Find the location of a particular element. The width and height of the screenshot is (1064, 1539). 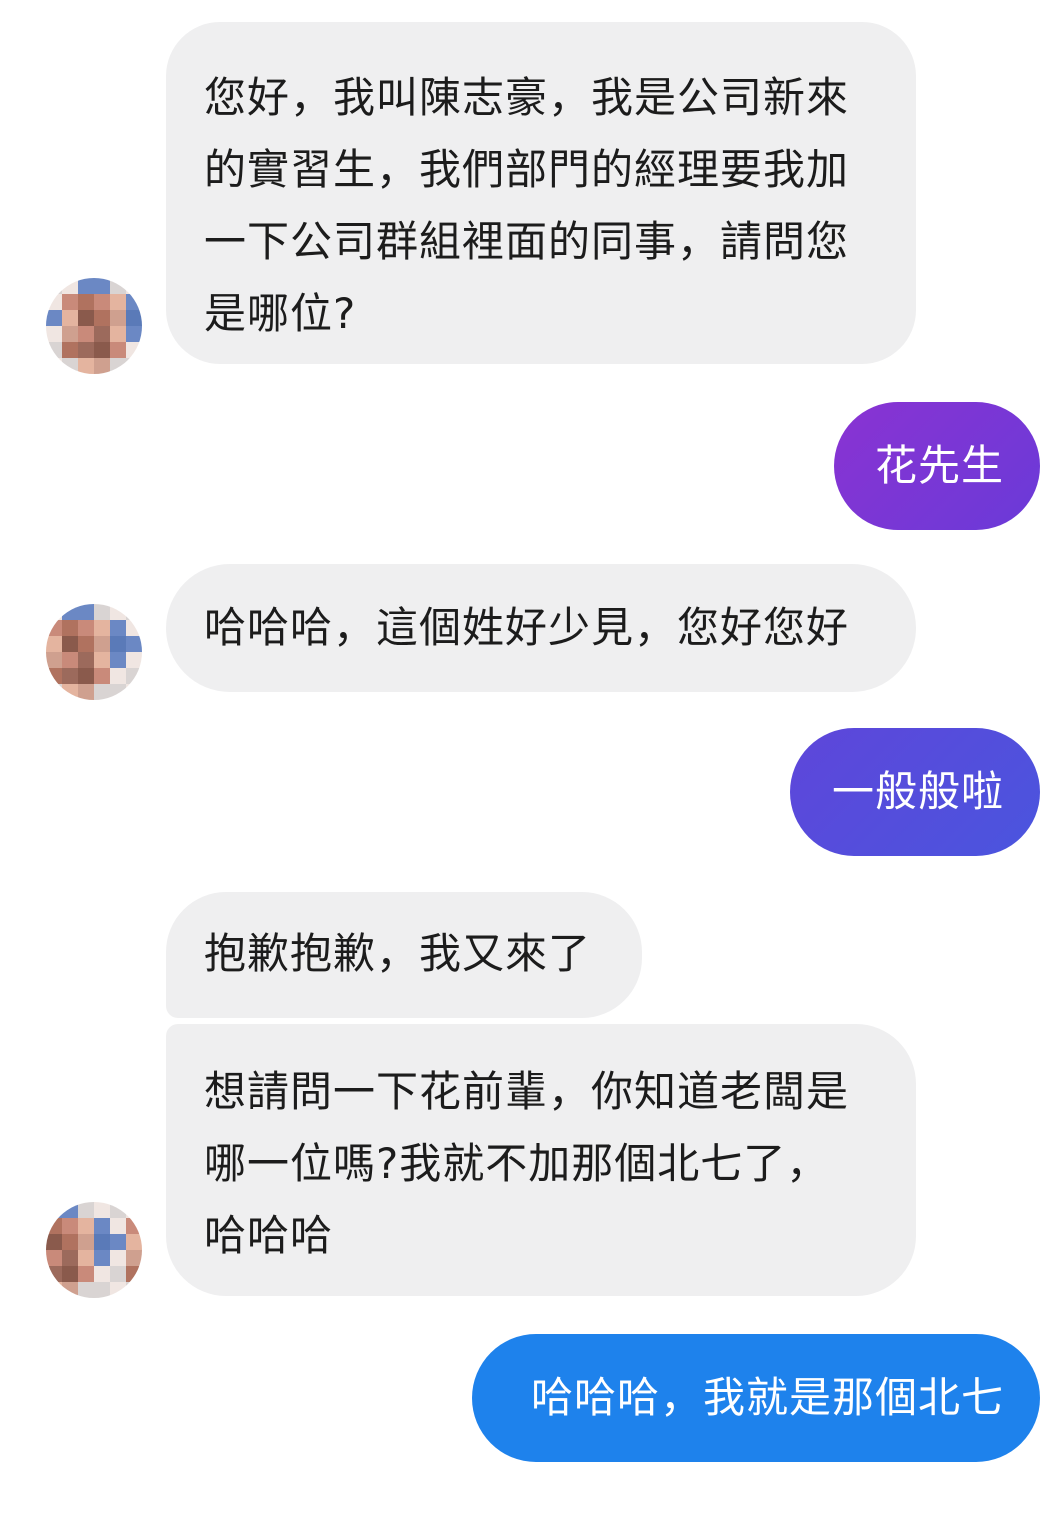

message-text: 花先生 is located at coordinates (939, 465).